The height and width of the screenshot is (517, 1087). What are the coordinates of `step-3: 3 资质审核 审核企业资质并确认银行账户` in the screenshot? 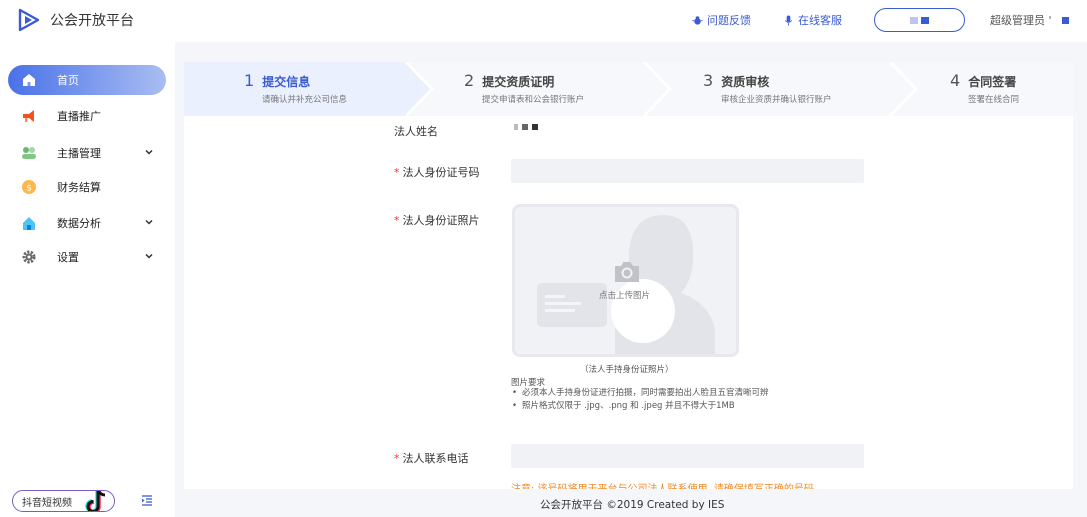 It's located at (767, 88).